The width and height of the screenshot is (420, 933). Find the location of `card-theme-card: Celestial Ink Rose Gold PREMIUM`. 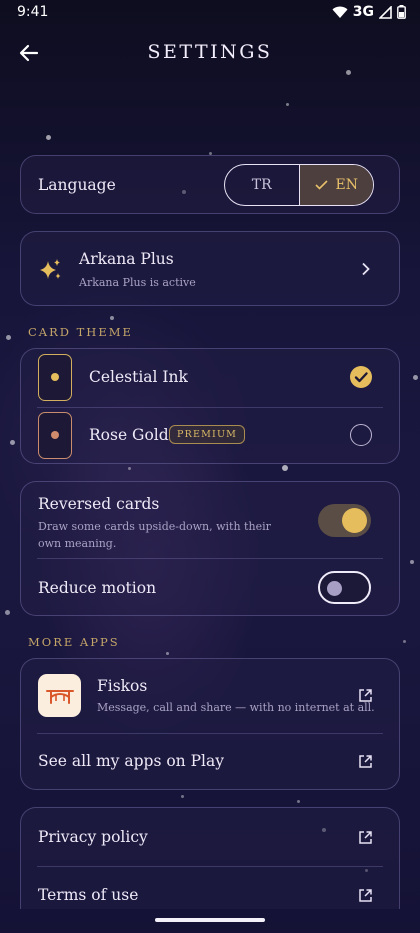

card-theme-card: Celestial Ink Rose Gold PREMIUM is located at coordinates (210, 406).